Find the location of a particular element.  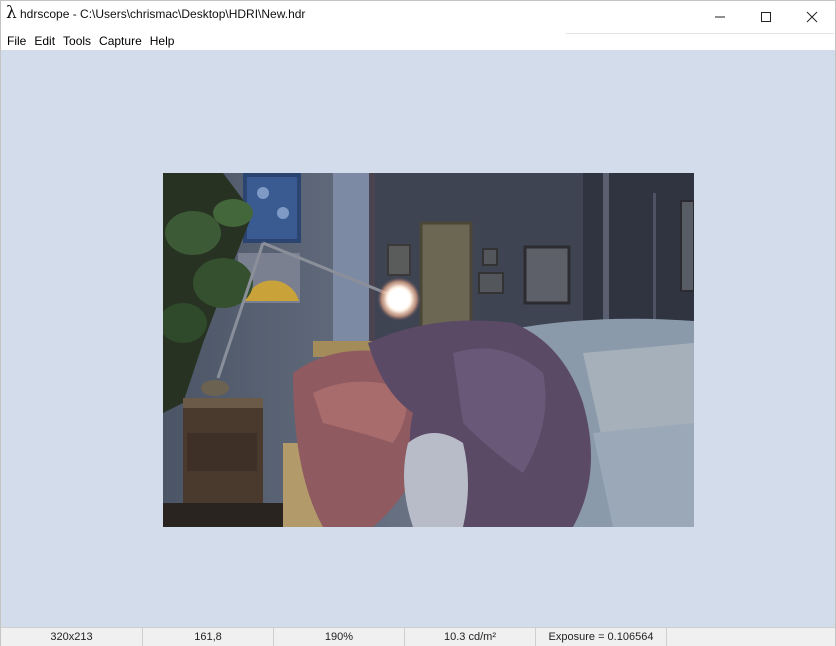

menu-capture: Capture is located at coordinates (120, 41).